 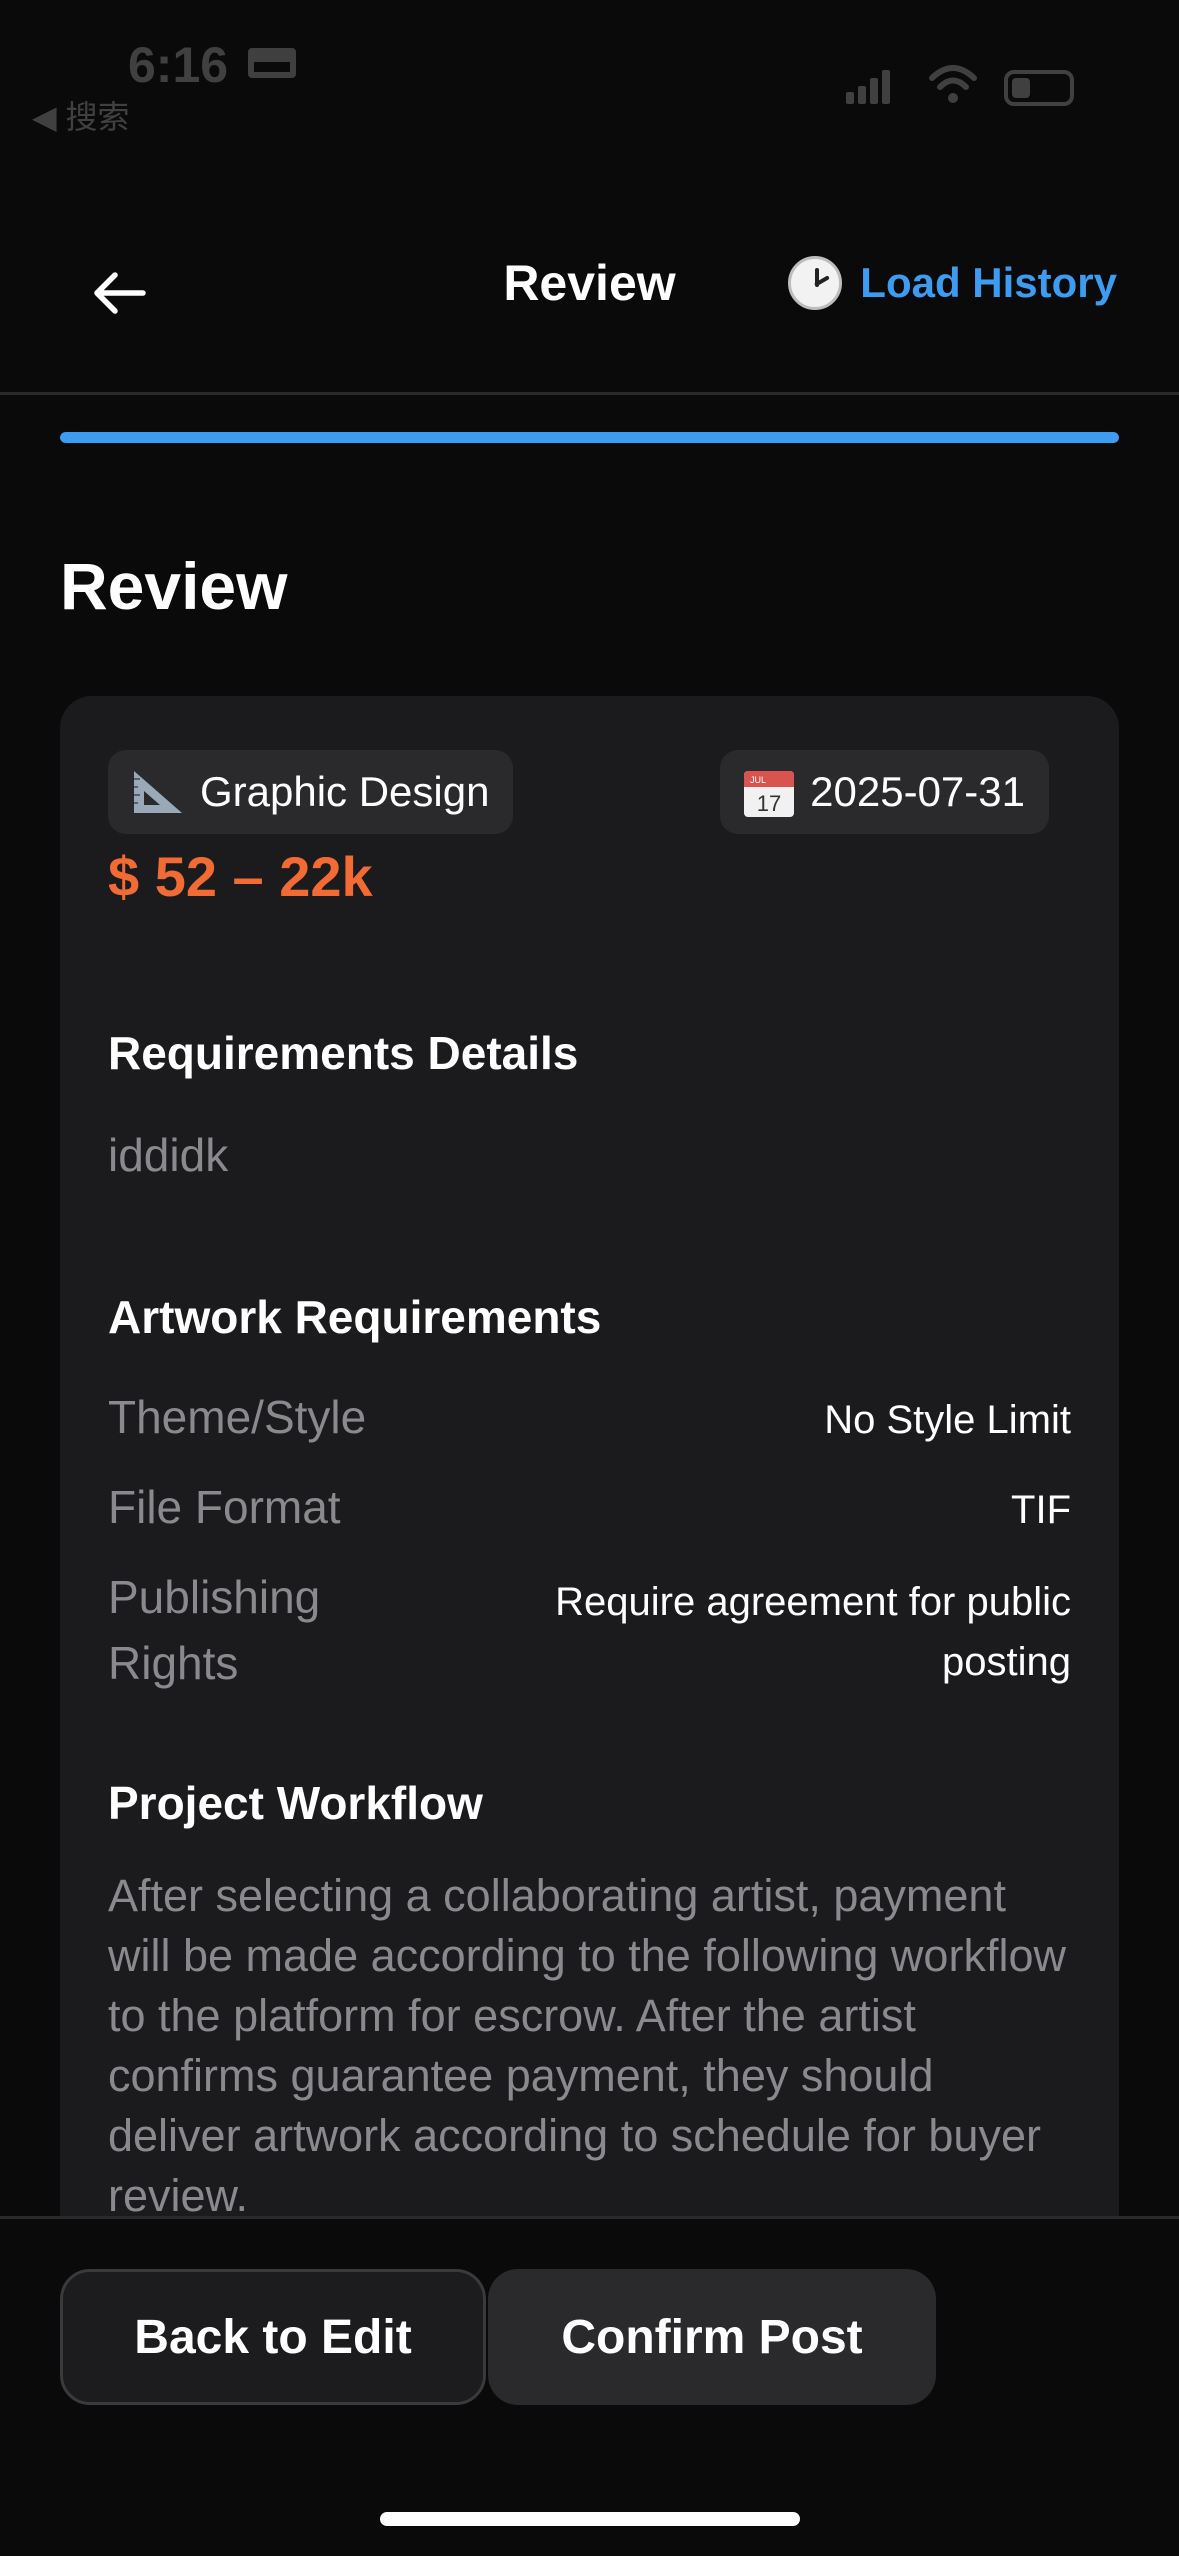 I want to click on theme-style-value: No Style Limit, so click(x=947, y=1420).